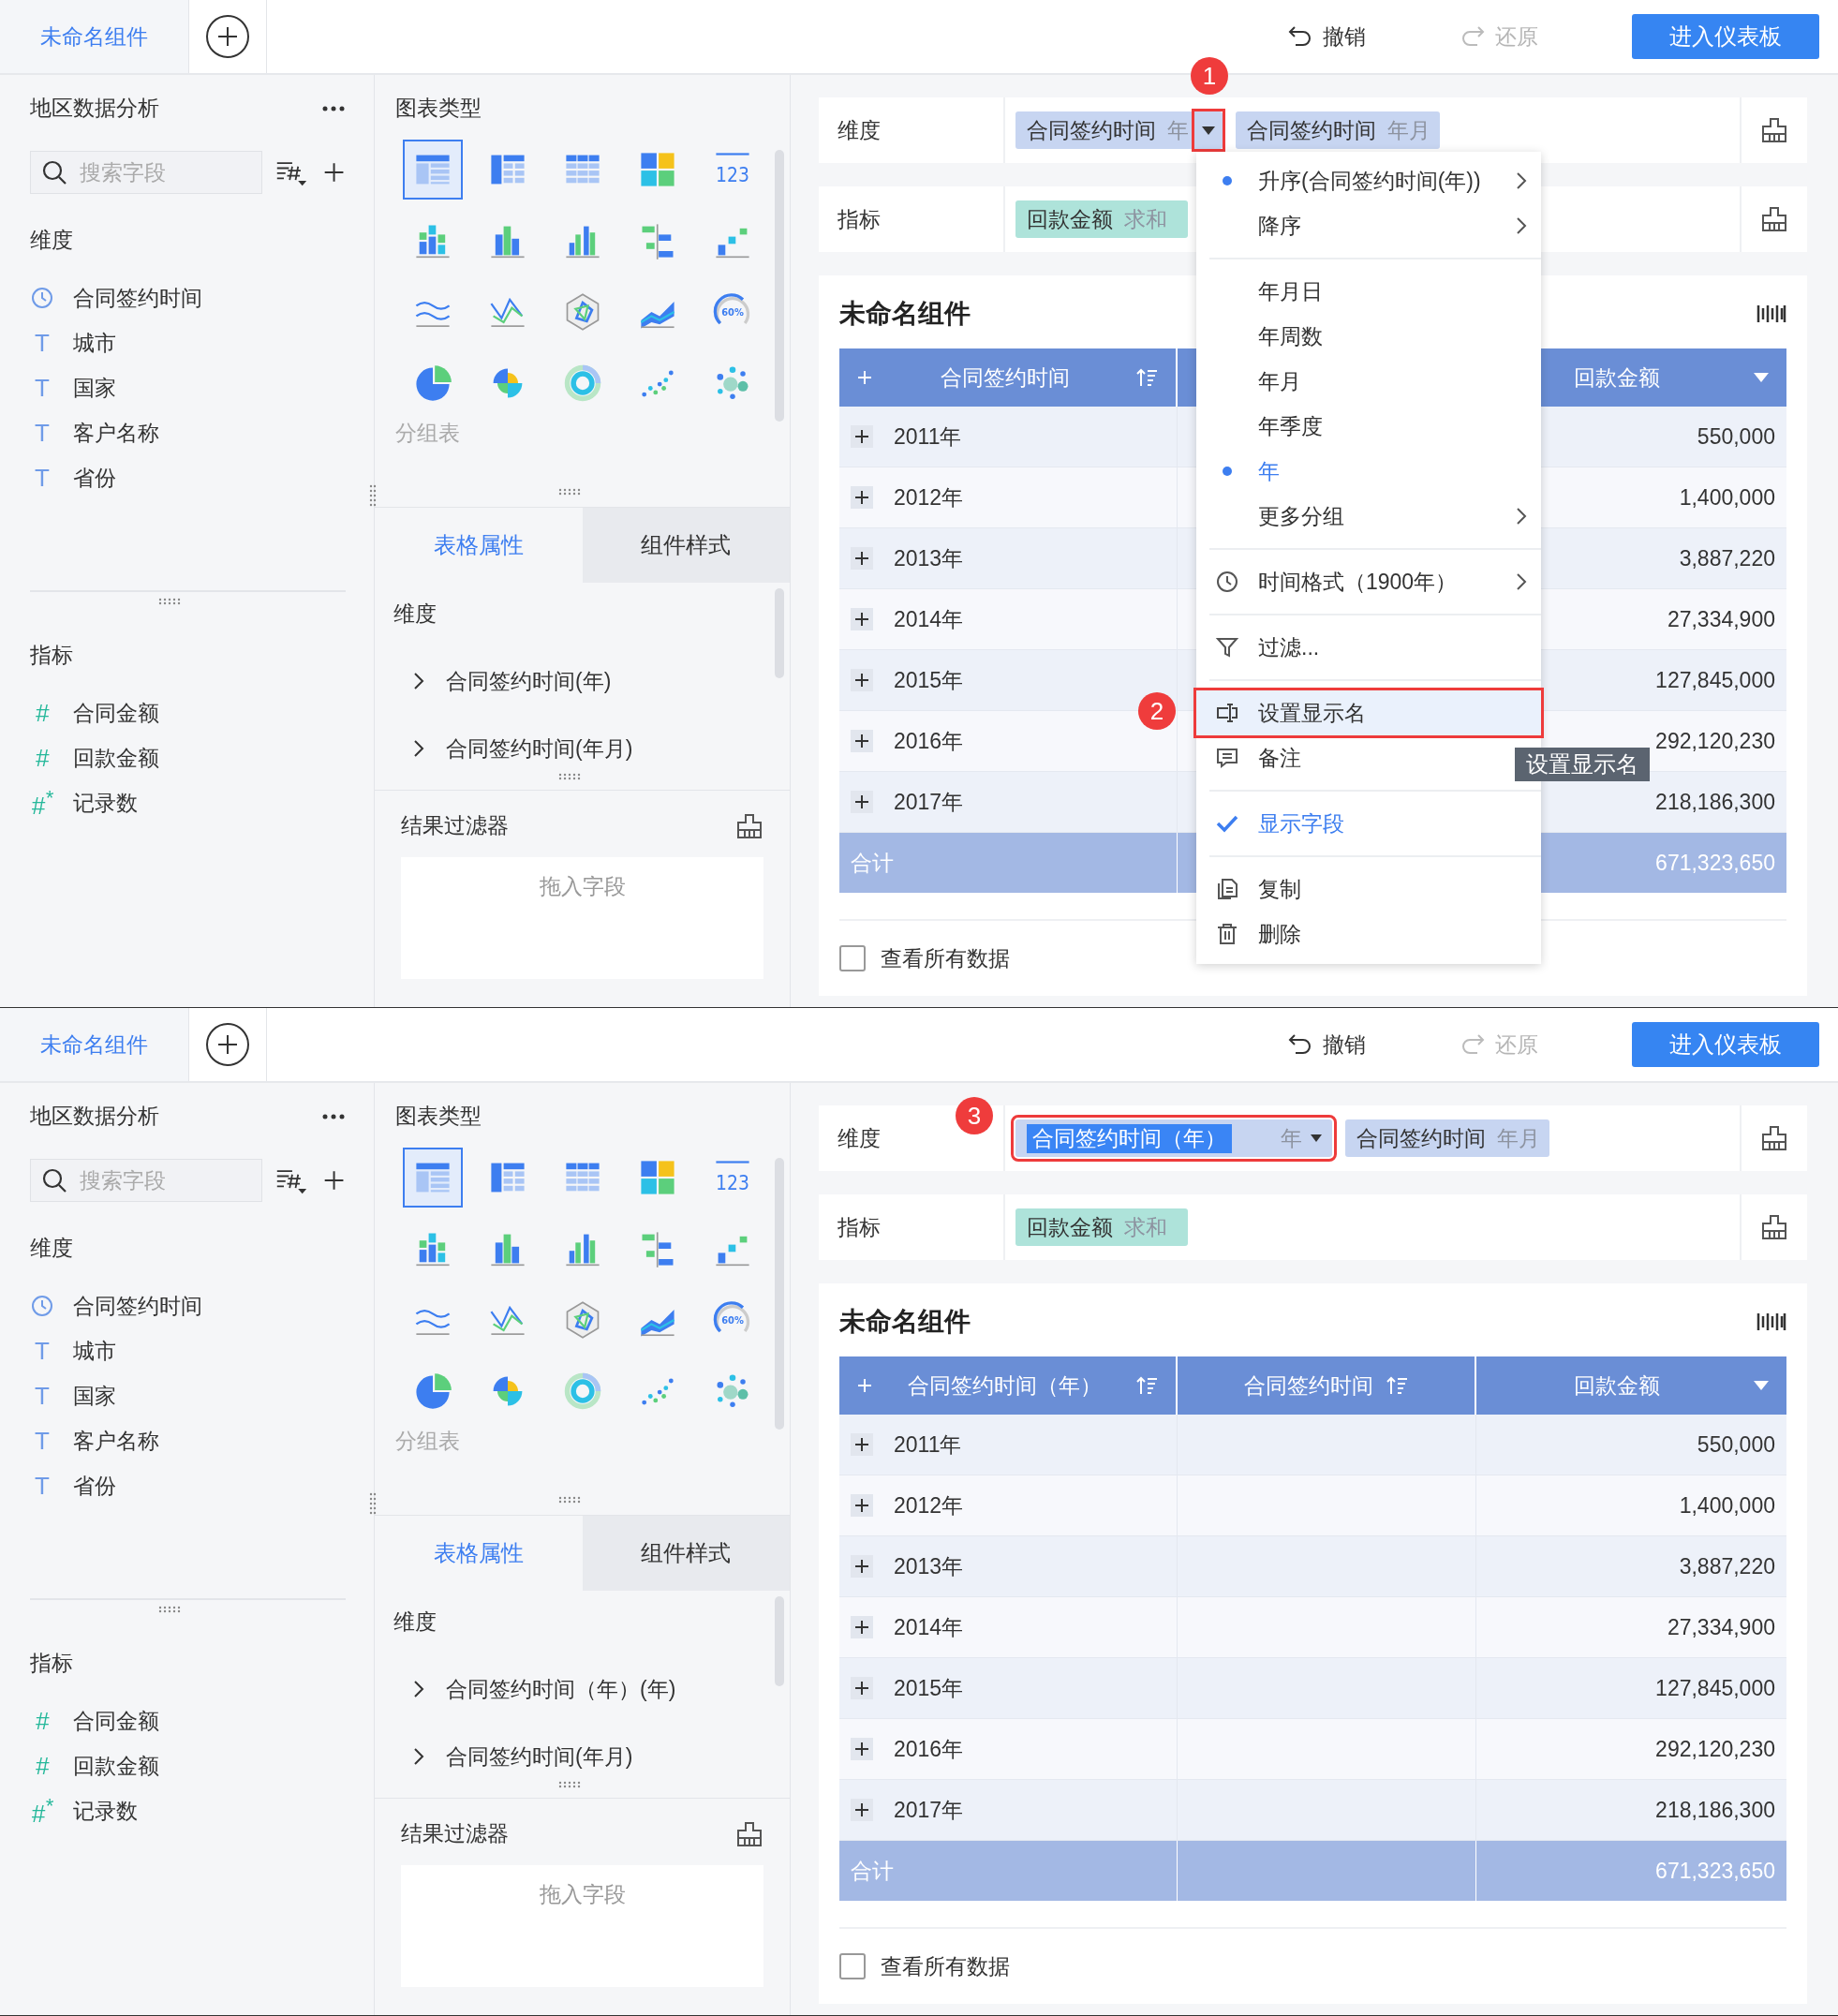 This screenshot has height=2016, width=1838. What do you see at coordinates (1209, 76) in the screenshot?
I see `step-badge: 1` at bounding box center [1209, 76].